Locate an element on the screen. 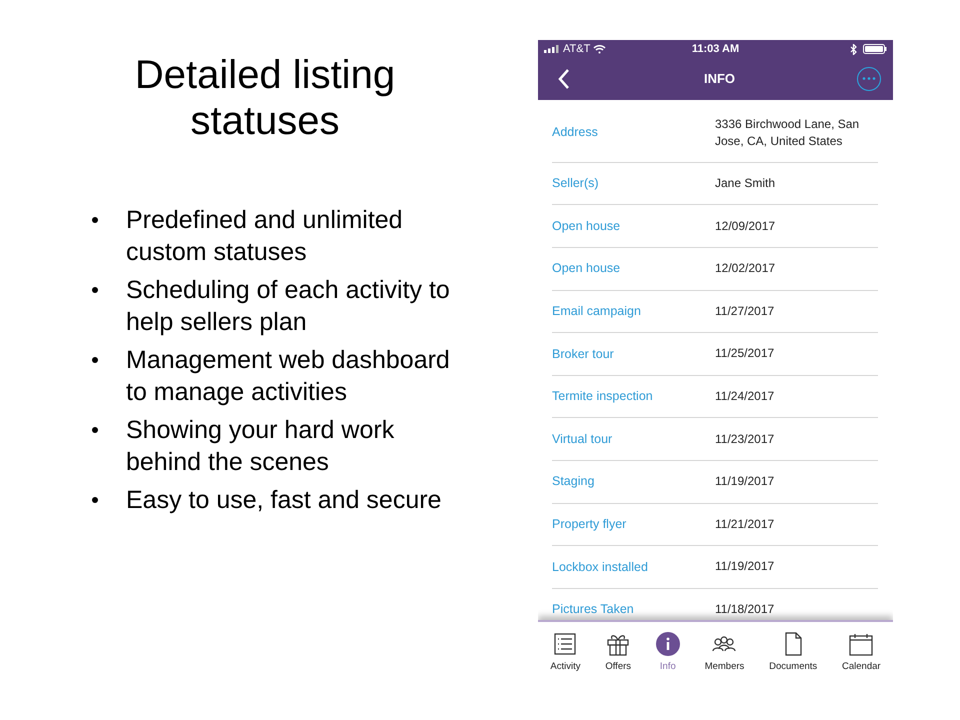 The height and width of the screenshot is (720, 960). field-value: 3336 Birchwood Lane, San Jose, CA, United States is located at coordinates (787, 133).